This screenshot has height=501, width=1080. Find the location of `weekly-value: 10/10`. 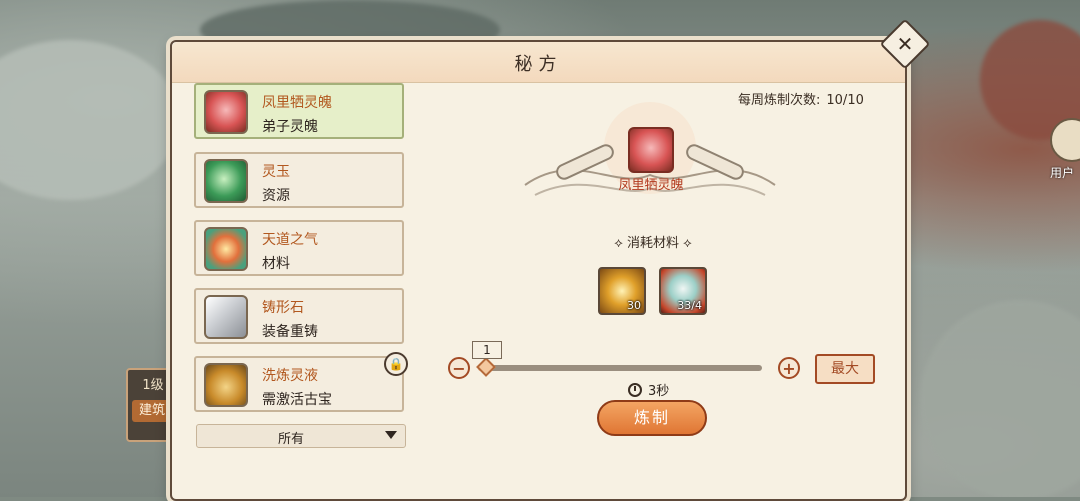

weekly-value: 10/10 is located at coordinates (845, 100).